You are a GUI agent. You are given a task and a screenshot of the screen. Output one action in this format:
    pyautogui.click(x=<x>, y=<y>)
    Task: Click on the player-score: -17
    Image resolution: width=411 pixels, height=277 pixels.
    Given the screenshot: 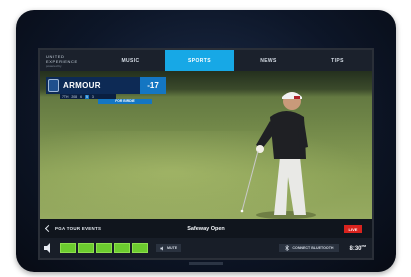 What is the action you would take?
    pyautogui.click(x=153, y=85)
    